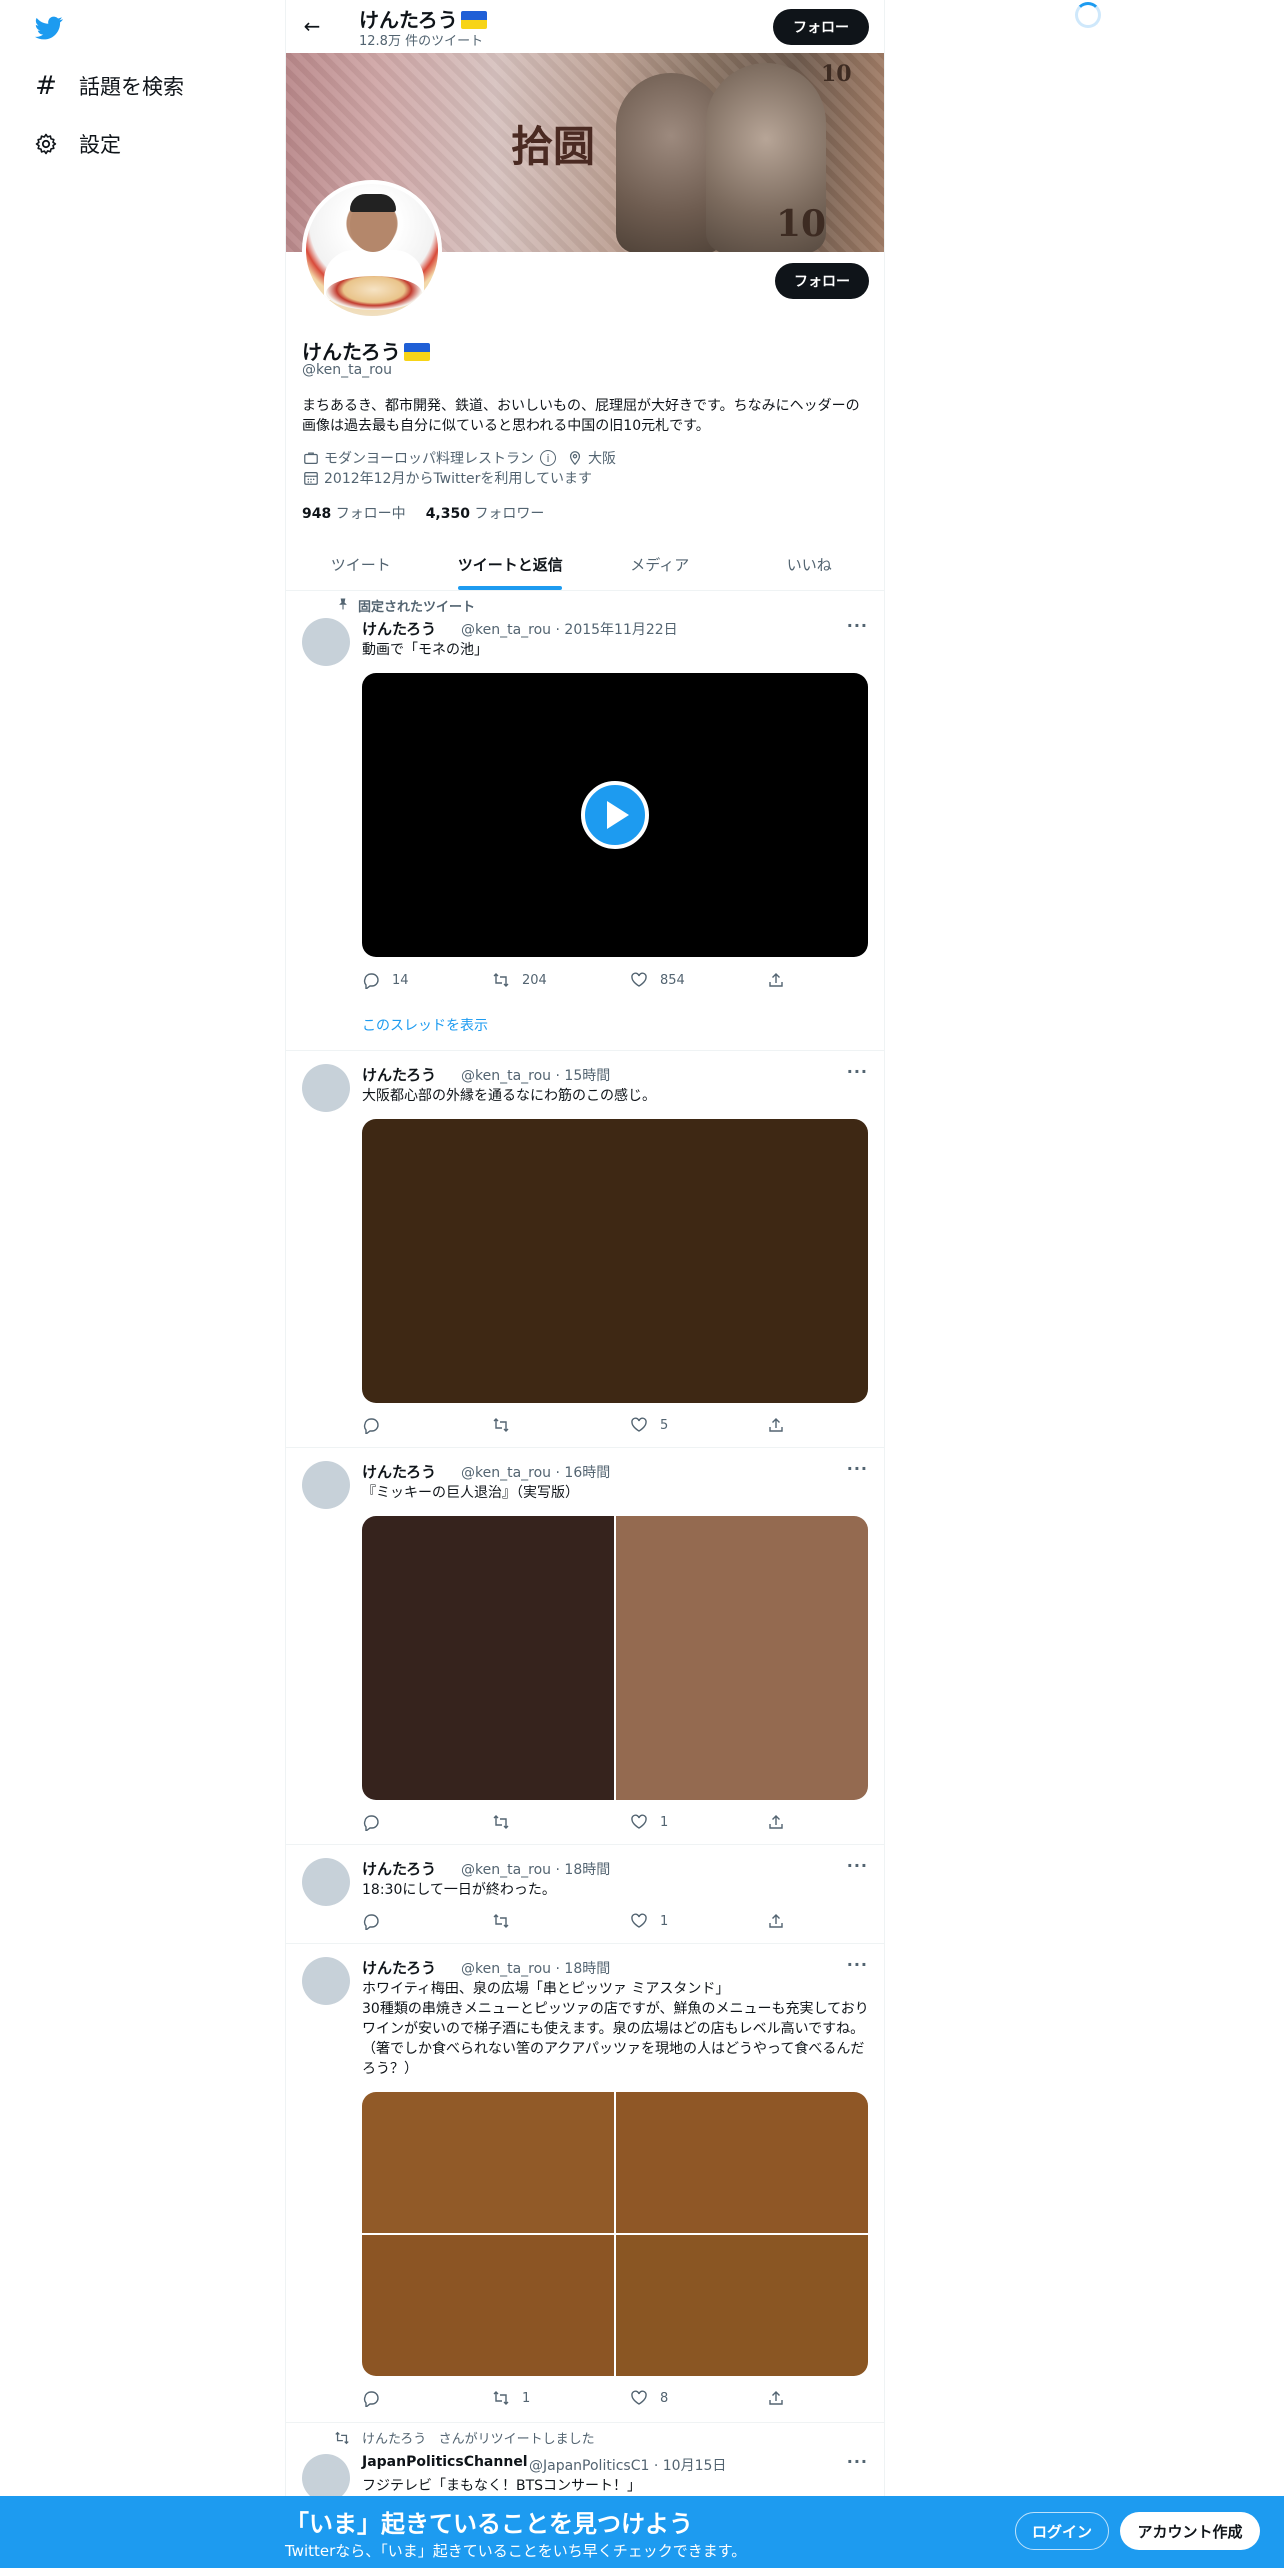  Describe the element at coordinates (664, 2398) in the screenshot. I see `like-count: 8` at that location.